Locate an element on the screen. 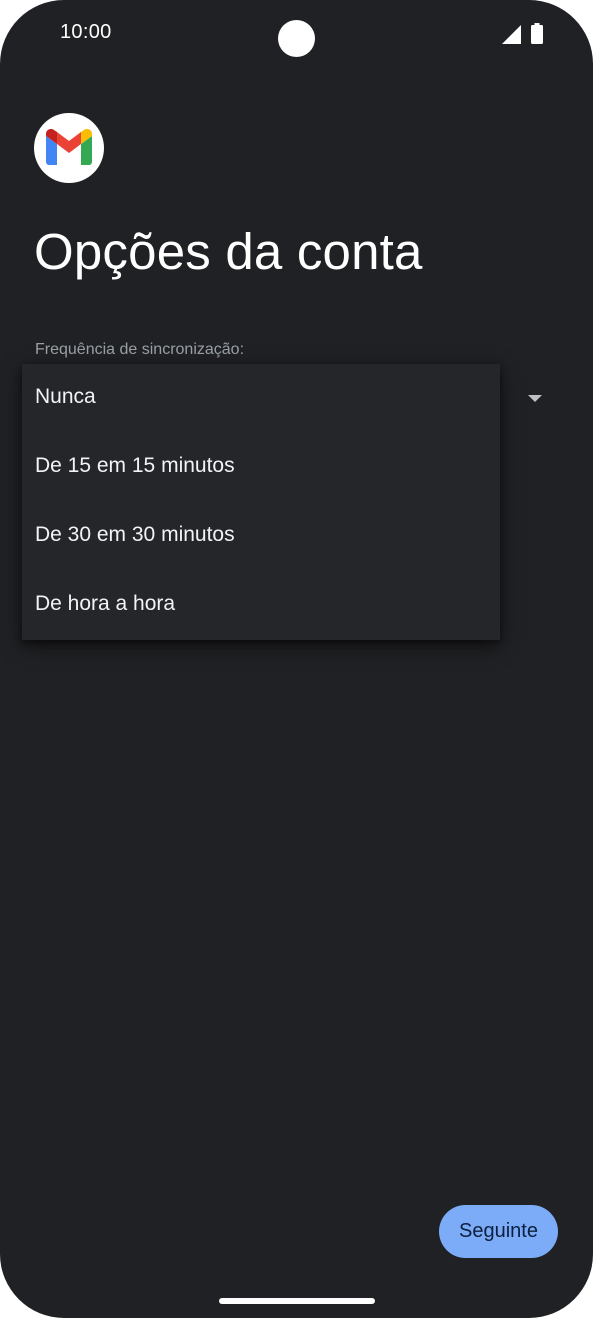 The height and width of the screenshot is (1318, 593). next-button: Seguinte is located at coordinates (498, 1231).